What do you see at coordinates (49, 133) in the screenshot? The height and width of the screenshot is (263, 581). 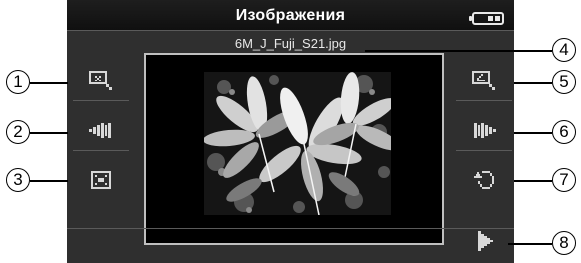 I see `callout-2-leader` at bounding box center [49, 133].